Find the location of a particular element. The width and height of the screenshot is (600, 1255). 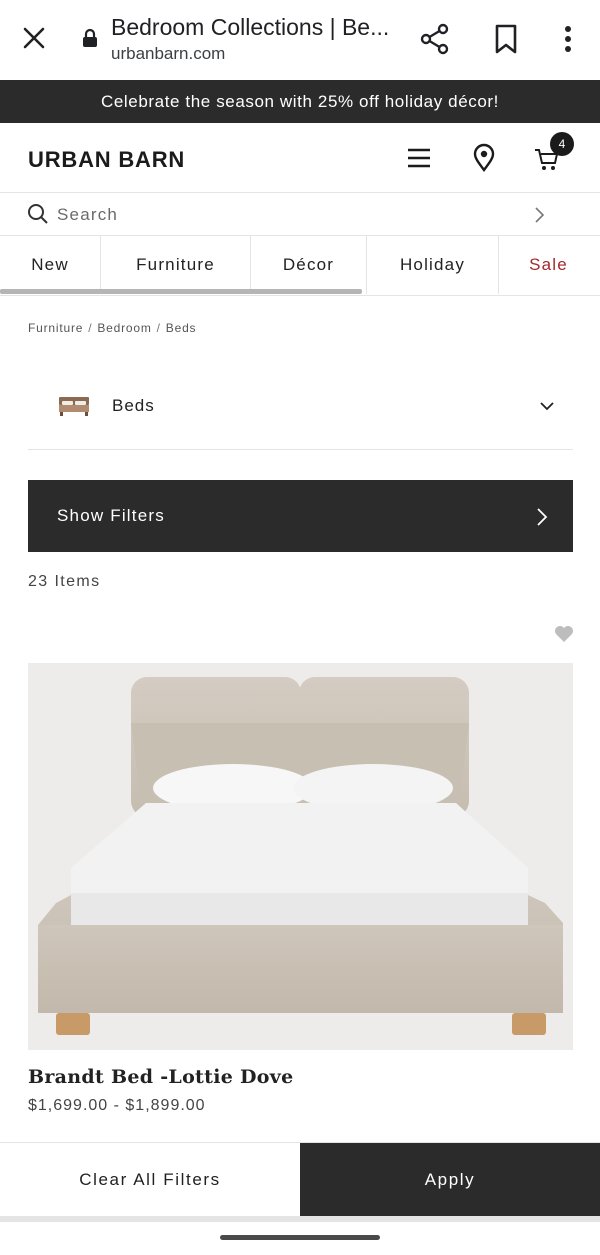

location-pin-icon is located at coordinates (484, 158).